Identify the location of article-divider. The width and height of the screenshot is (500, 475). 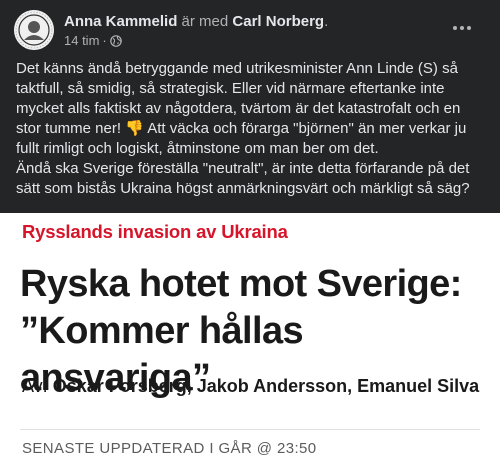
(250, 429).